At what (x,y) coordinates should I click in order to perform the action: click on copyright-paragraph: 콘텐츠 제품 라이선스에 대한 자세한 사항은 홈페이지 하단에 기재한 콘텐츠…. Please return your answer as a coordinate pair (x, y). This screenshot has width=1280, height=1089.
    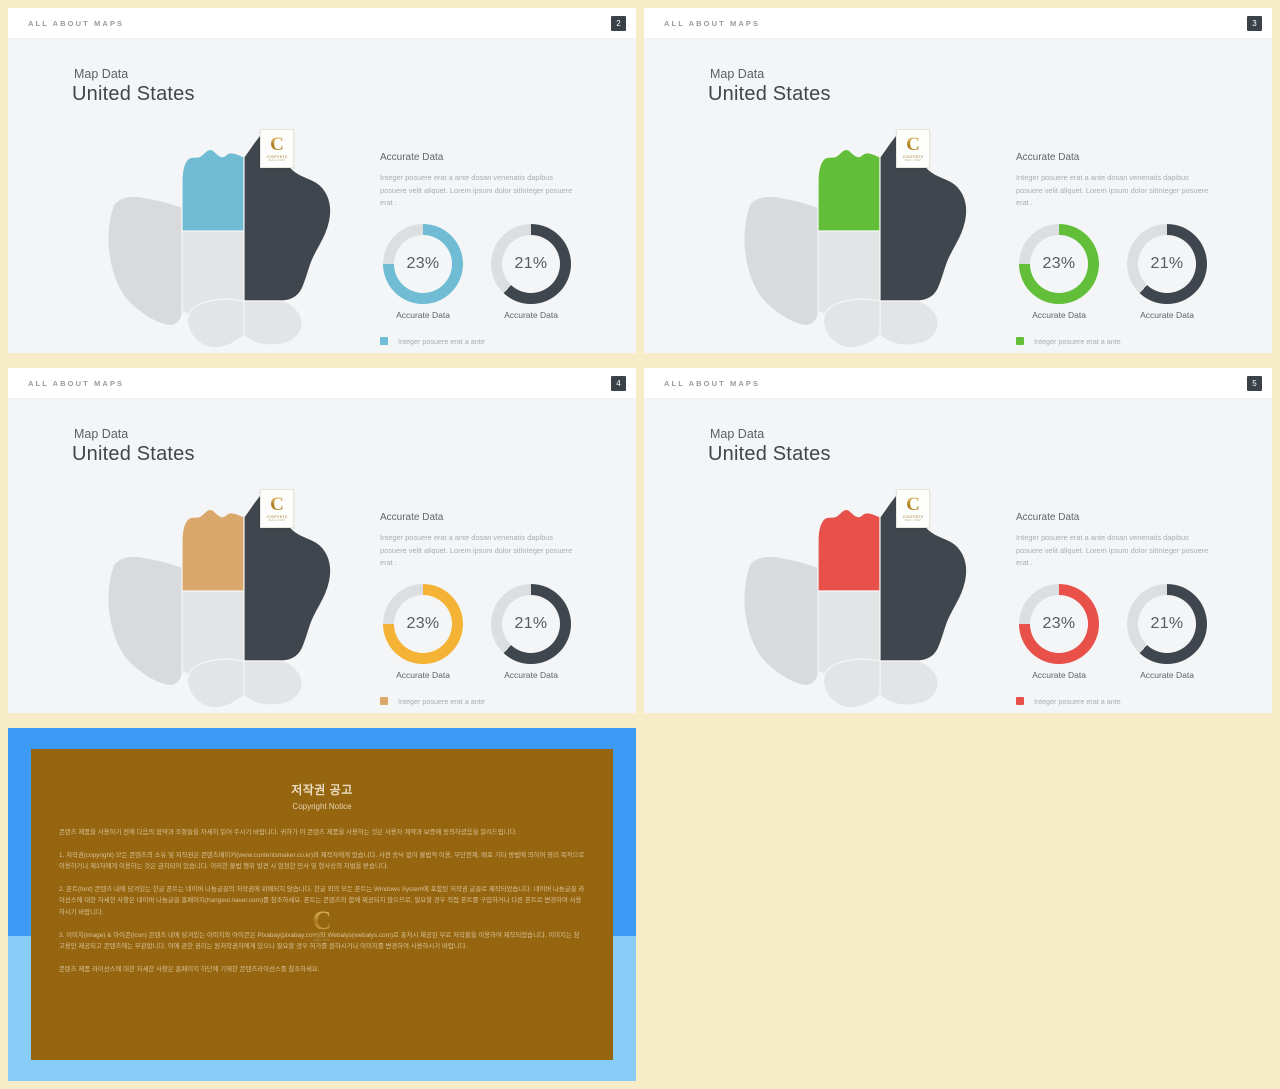
    Looking at the image, I should click on (189, 969).